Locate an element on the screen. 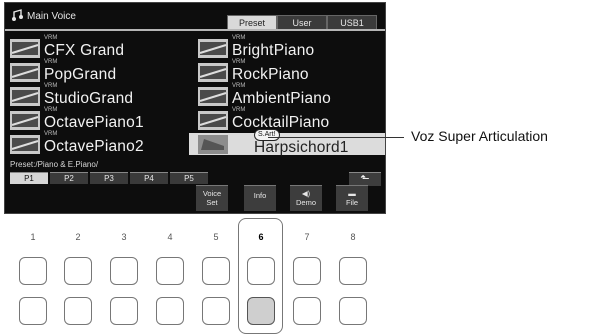 The height and width of the screenshot is (336, 591). panel-button-8-up is located at coordinates (353, 271).